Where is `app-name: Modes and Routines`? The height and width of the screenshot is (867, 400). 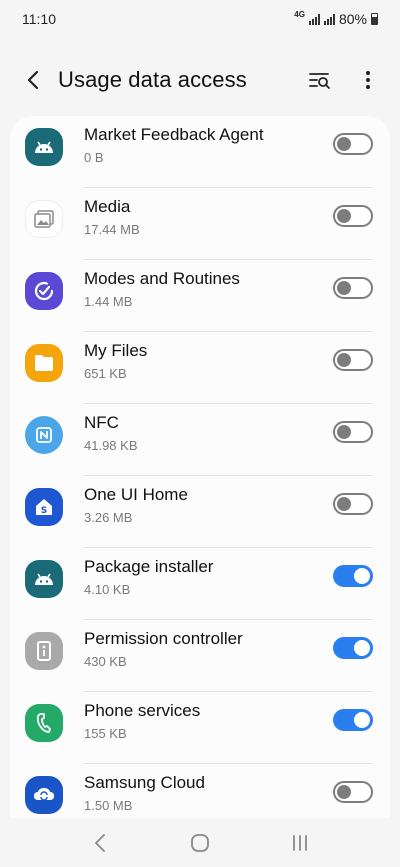
app-name: Modes and Routines is located at coordinates (162, 278).